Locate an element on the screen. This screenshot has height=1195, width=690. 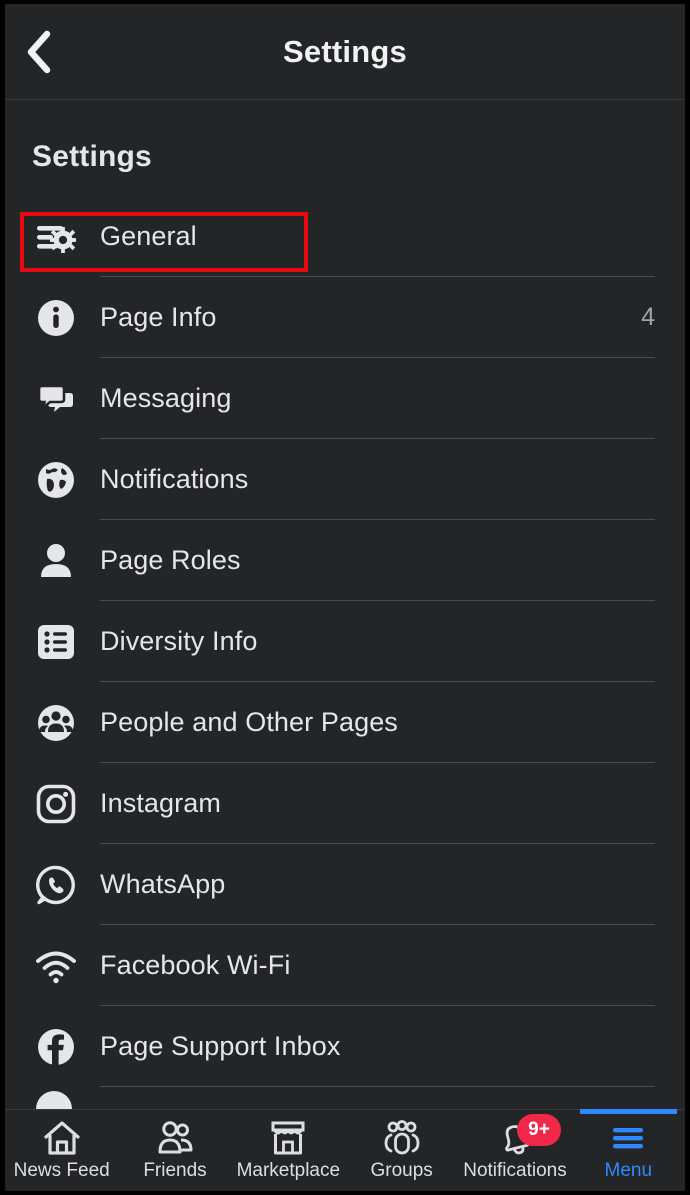
page-title: Settings is located at coordinates (92, 156).